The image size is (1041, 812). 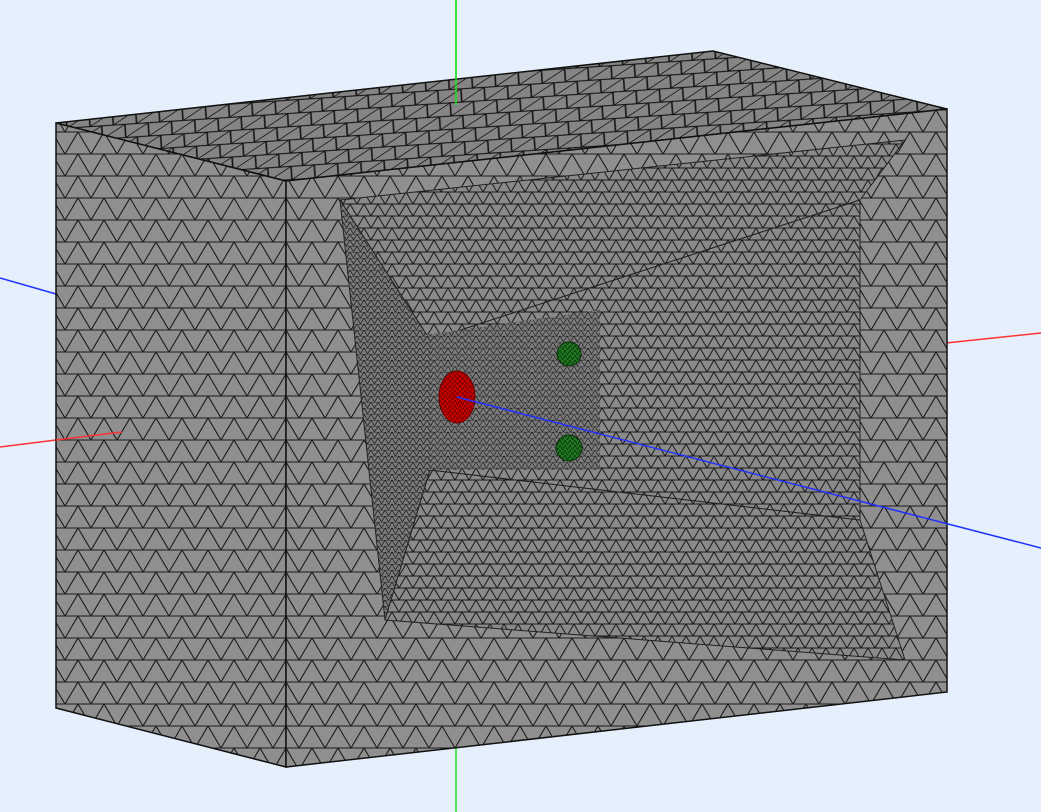 I want to click on x-axis-left, so click(x=28, y=443).